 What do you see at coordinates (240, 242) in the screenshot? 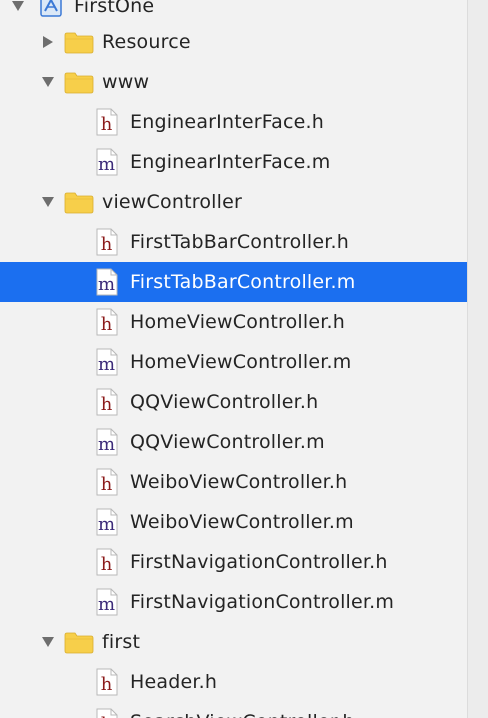
I see `file-label: FirstTabBarController.h` at bounding box center [240, 242].